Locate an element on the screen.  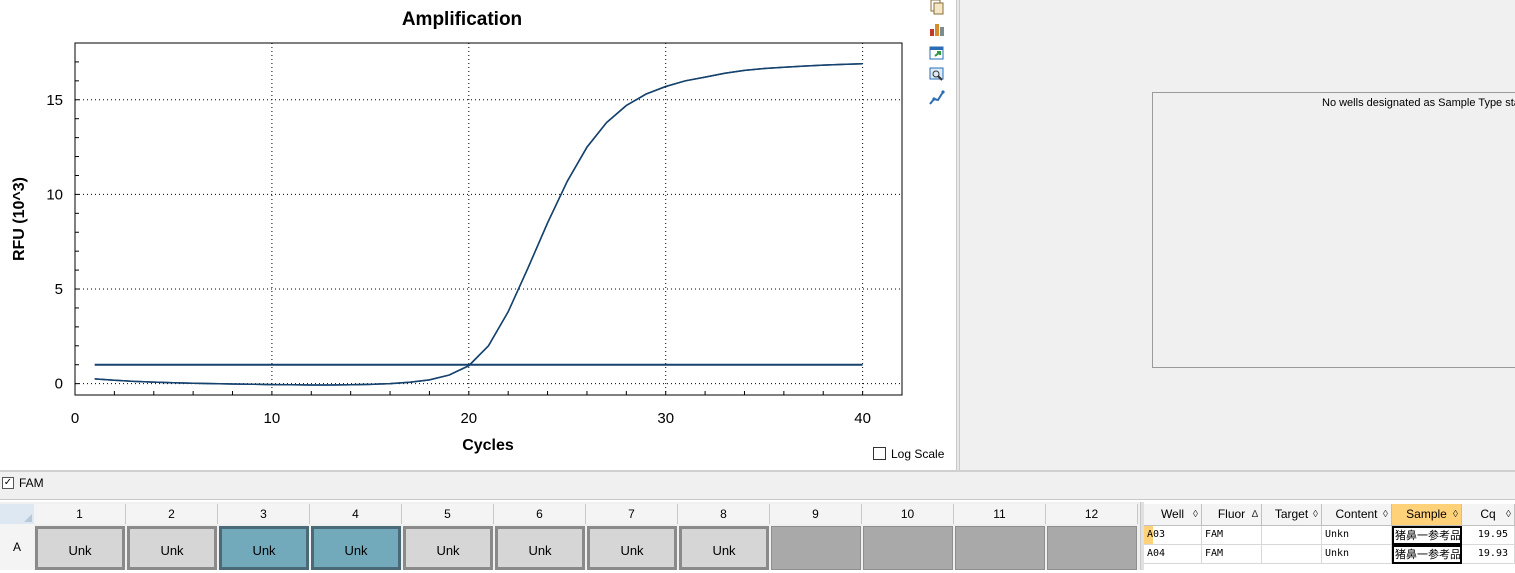
x-tick-label: 10 is located at coordinates (272, 418).